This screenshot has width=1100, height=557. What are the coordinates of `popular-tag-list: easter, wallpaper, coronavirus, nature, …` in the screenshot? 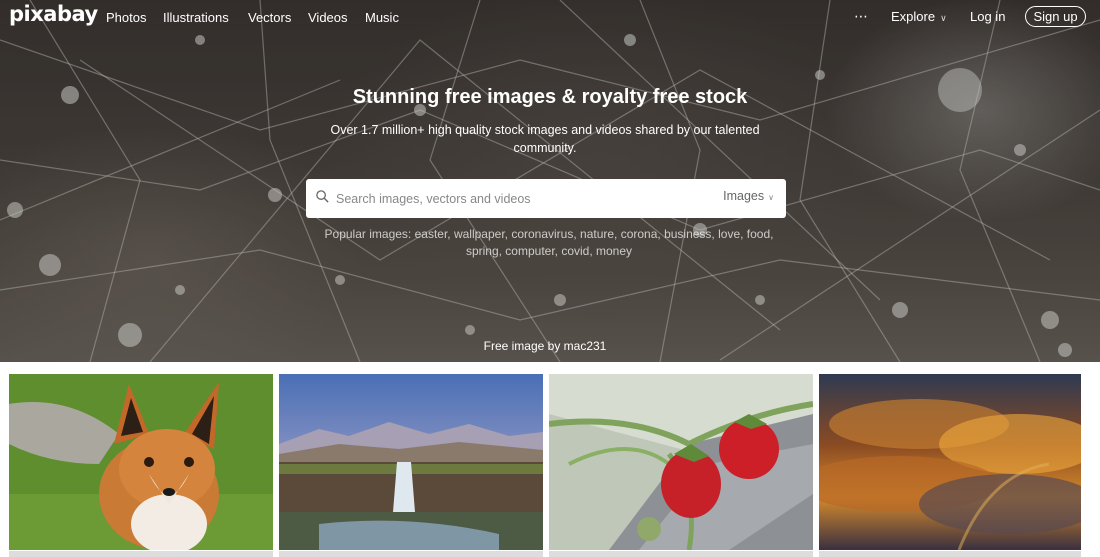 It's located at (594, 242).